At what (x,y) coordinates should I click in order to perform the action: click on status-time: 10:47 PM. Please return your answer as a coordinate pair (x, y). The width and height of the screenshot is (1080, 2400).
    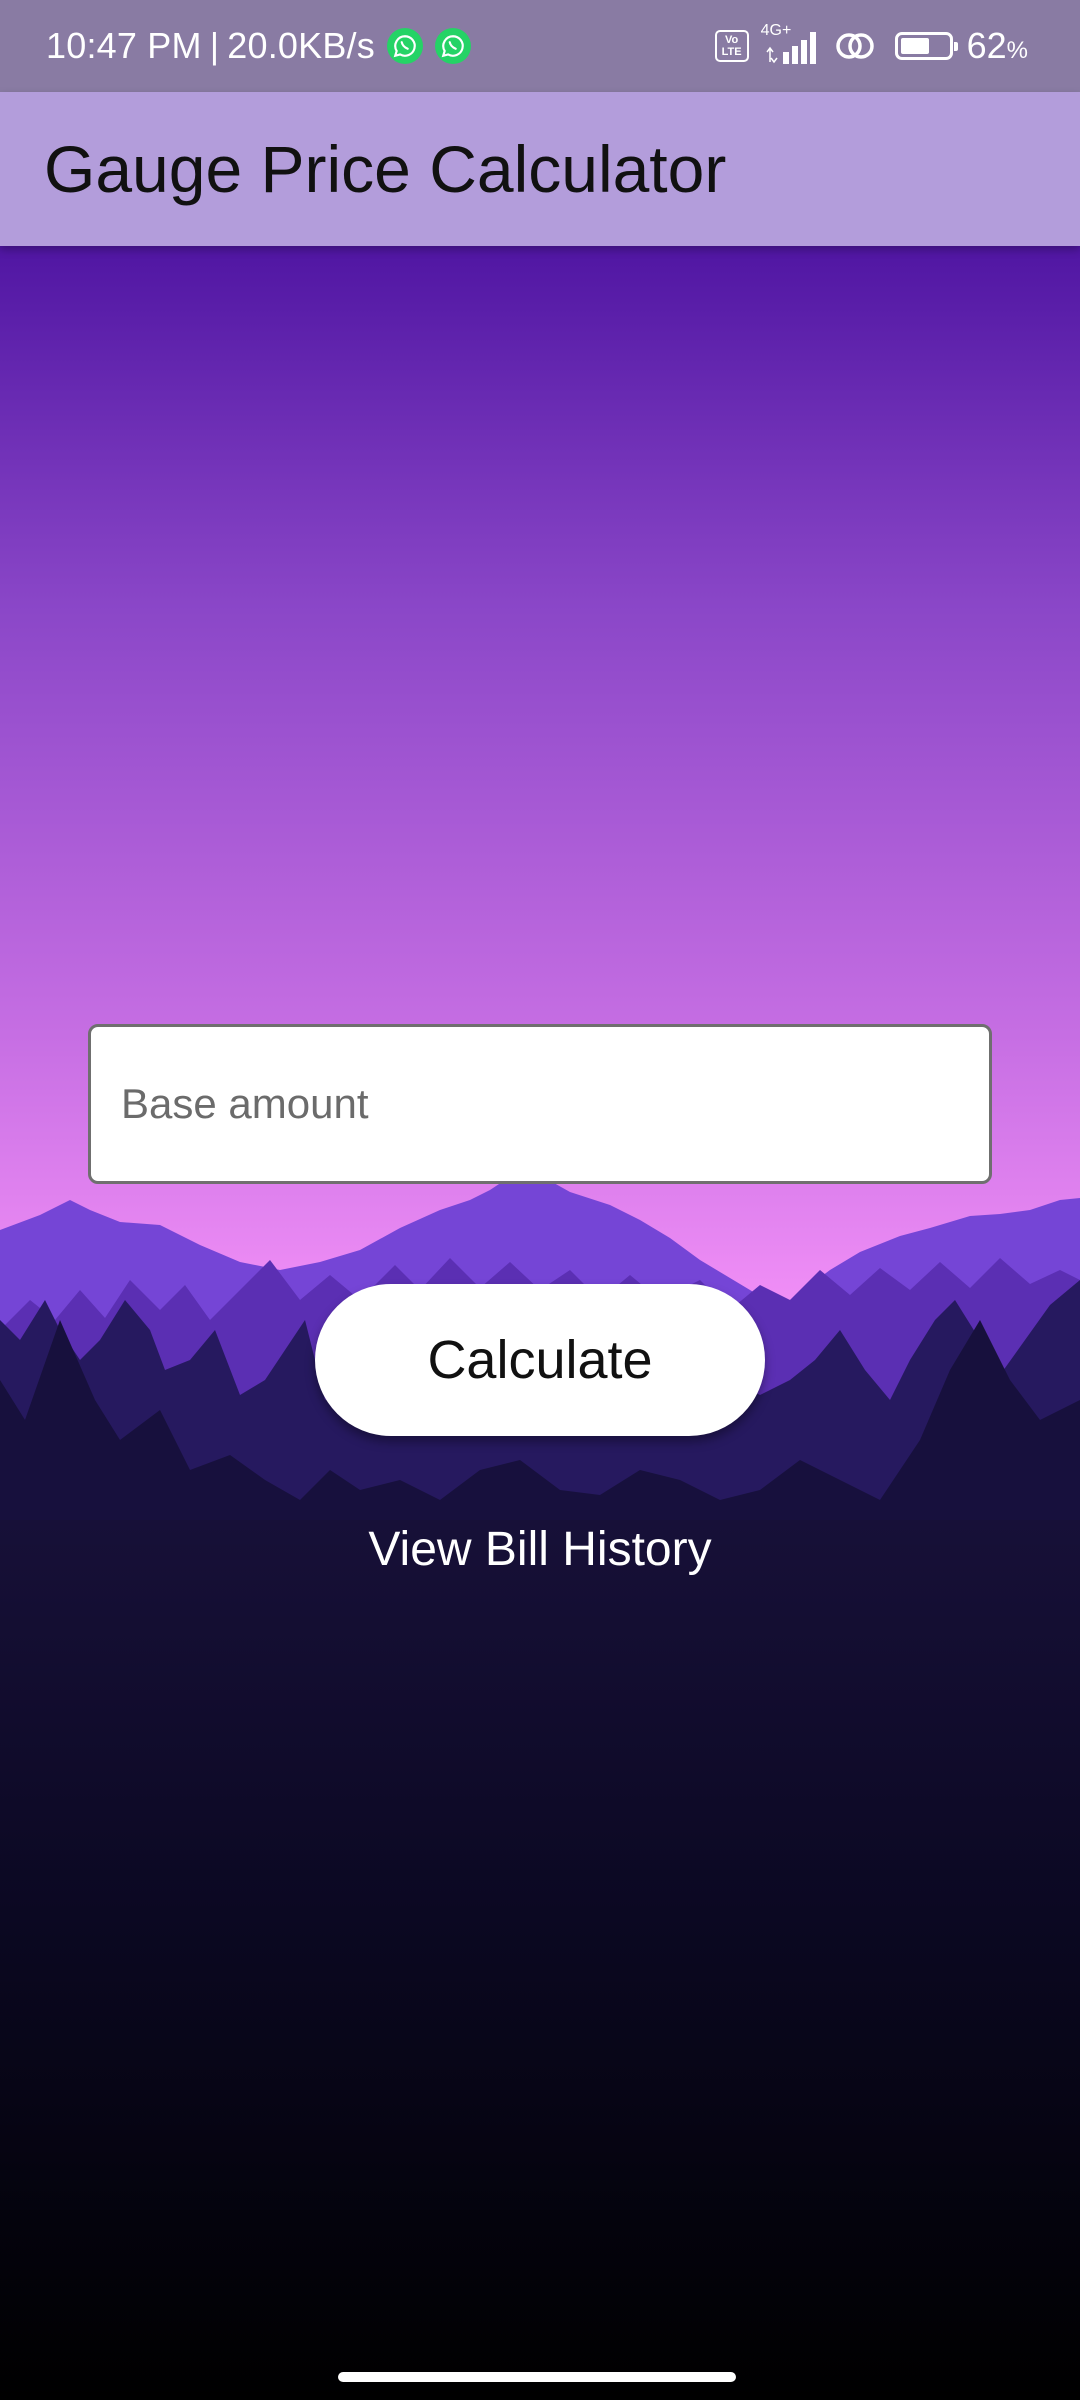
    Looking at the image, I should click on (124, 45).